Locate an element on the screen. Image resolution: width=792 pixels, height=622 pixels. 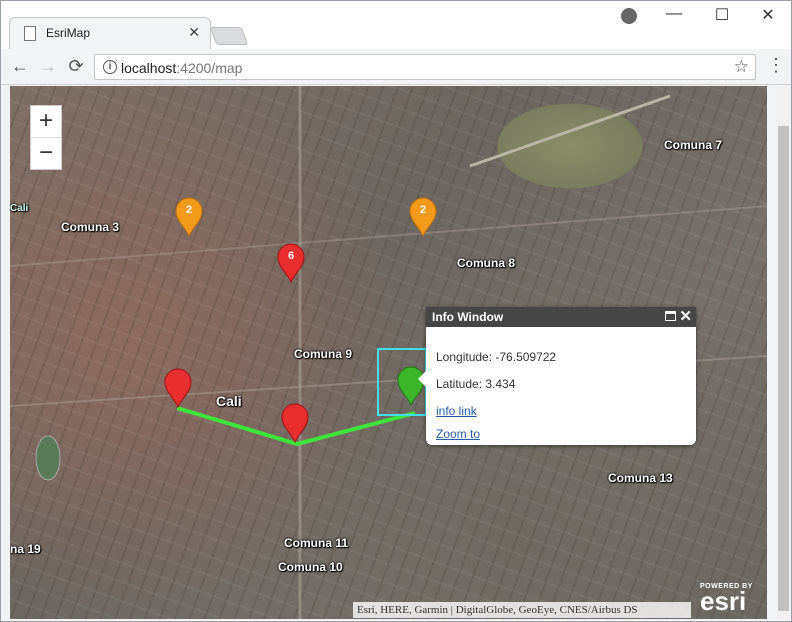
url-path: :4200/map is located at coordinates (209, 68).